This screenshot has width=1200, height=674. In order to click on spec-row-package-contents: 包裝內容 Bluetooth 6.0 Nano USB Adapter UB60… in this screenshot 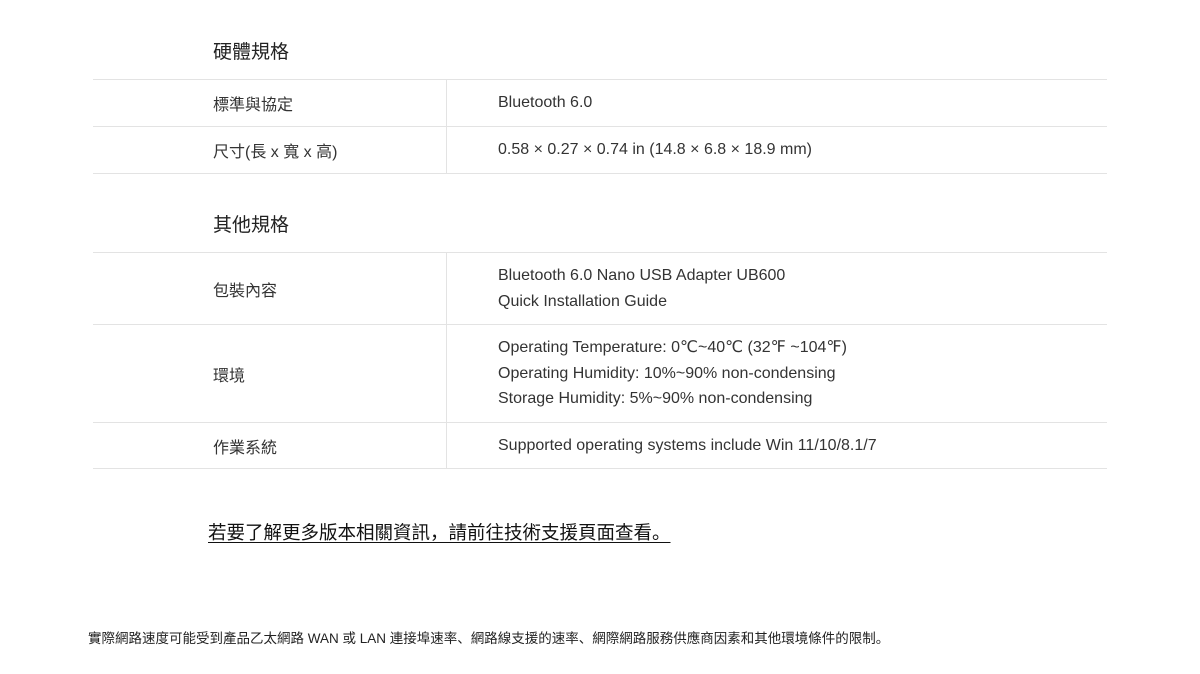, I will do `click(600, 289)`.